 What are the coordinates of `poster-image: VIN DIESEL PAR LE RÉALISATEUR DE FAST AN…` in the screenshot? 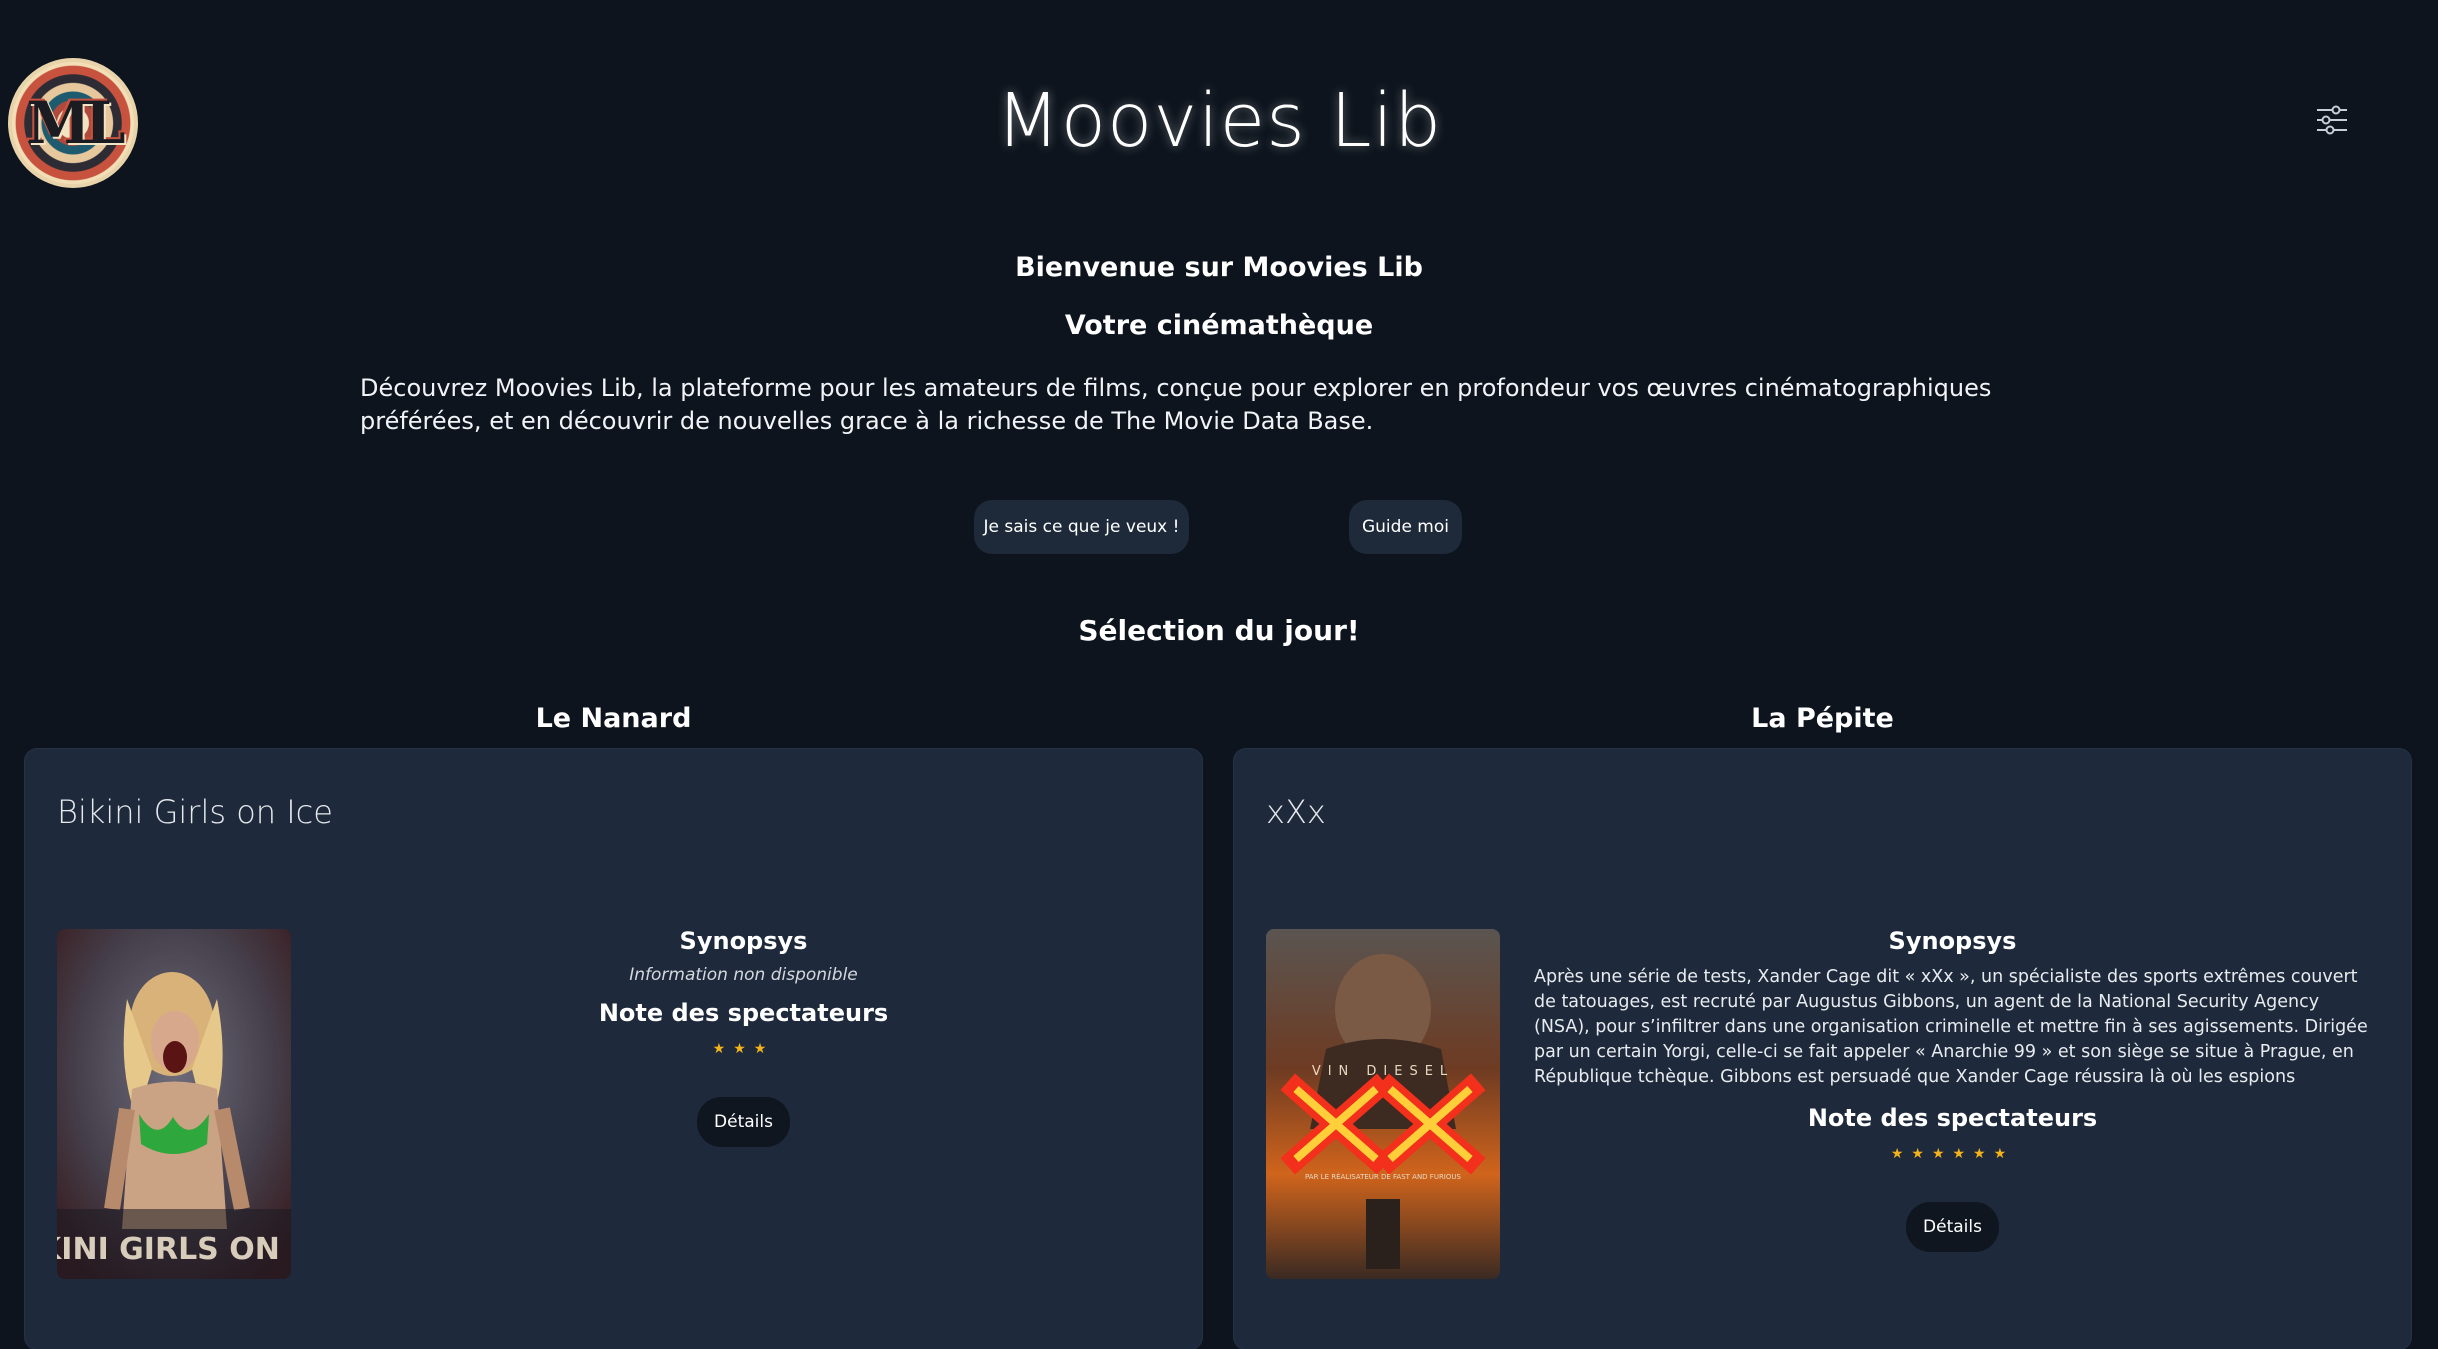 It's located at (1383, 1104).